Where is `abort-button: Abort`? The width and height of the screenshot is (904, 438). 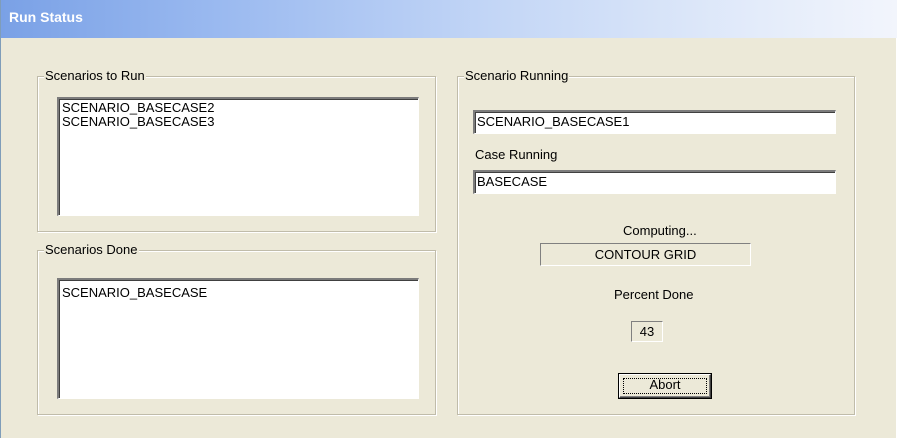 abort-button: Abort is located at coordinates (665, 386).